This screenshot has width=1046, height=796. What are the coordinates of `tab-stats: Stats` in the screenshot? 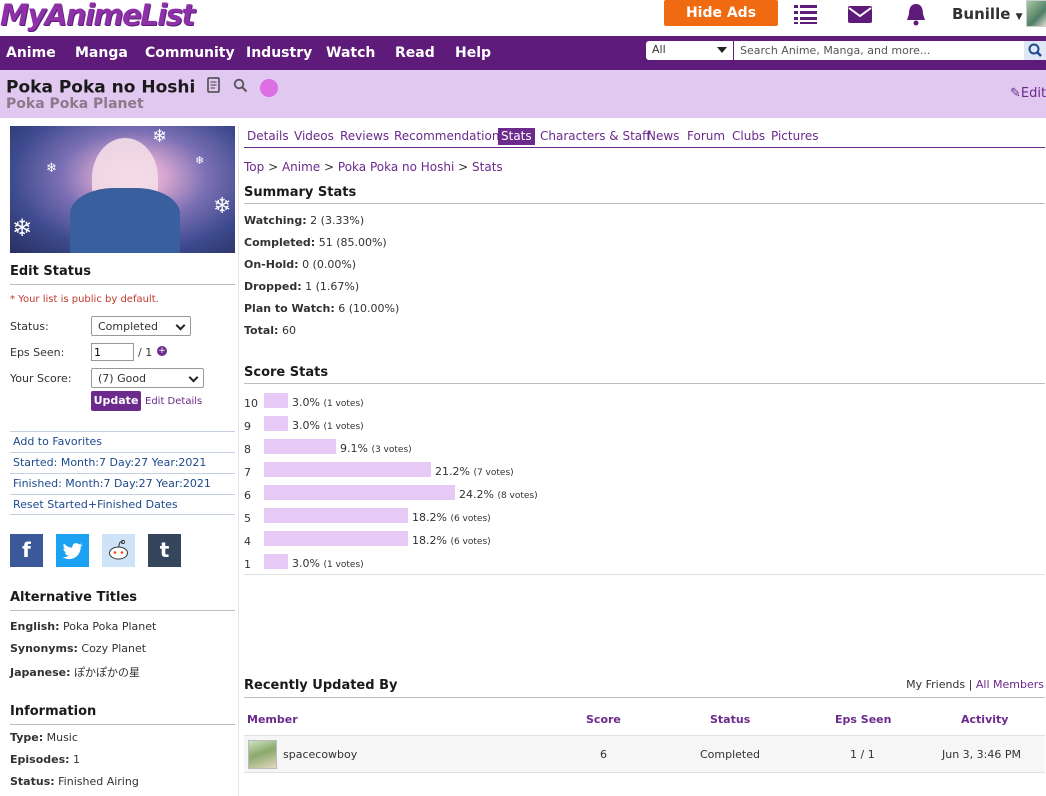 It's located at (516, 136).